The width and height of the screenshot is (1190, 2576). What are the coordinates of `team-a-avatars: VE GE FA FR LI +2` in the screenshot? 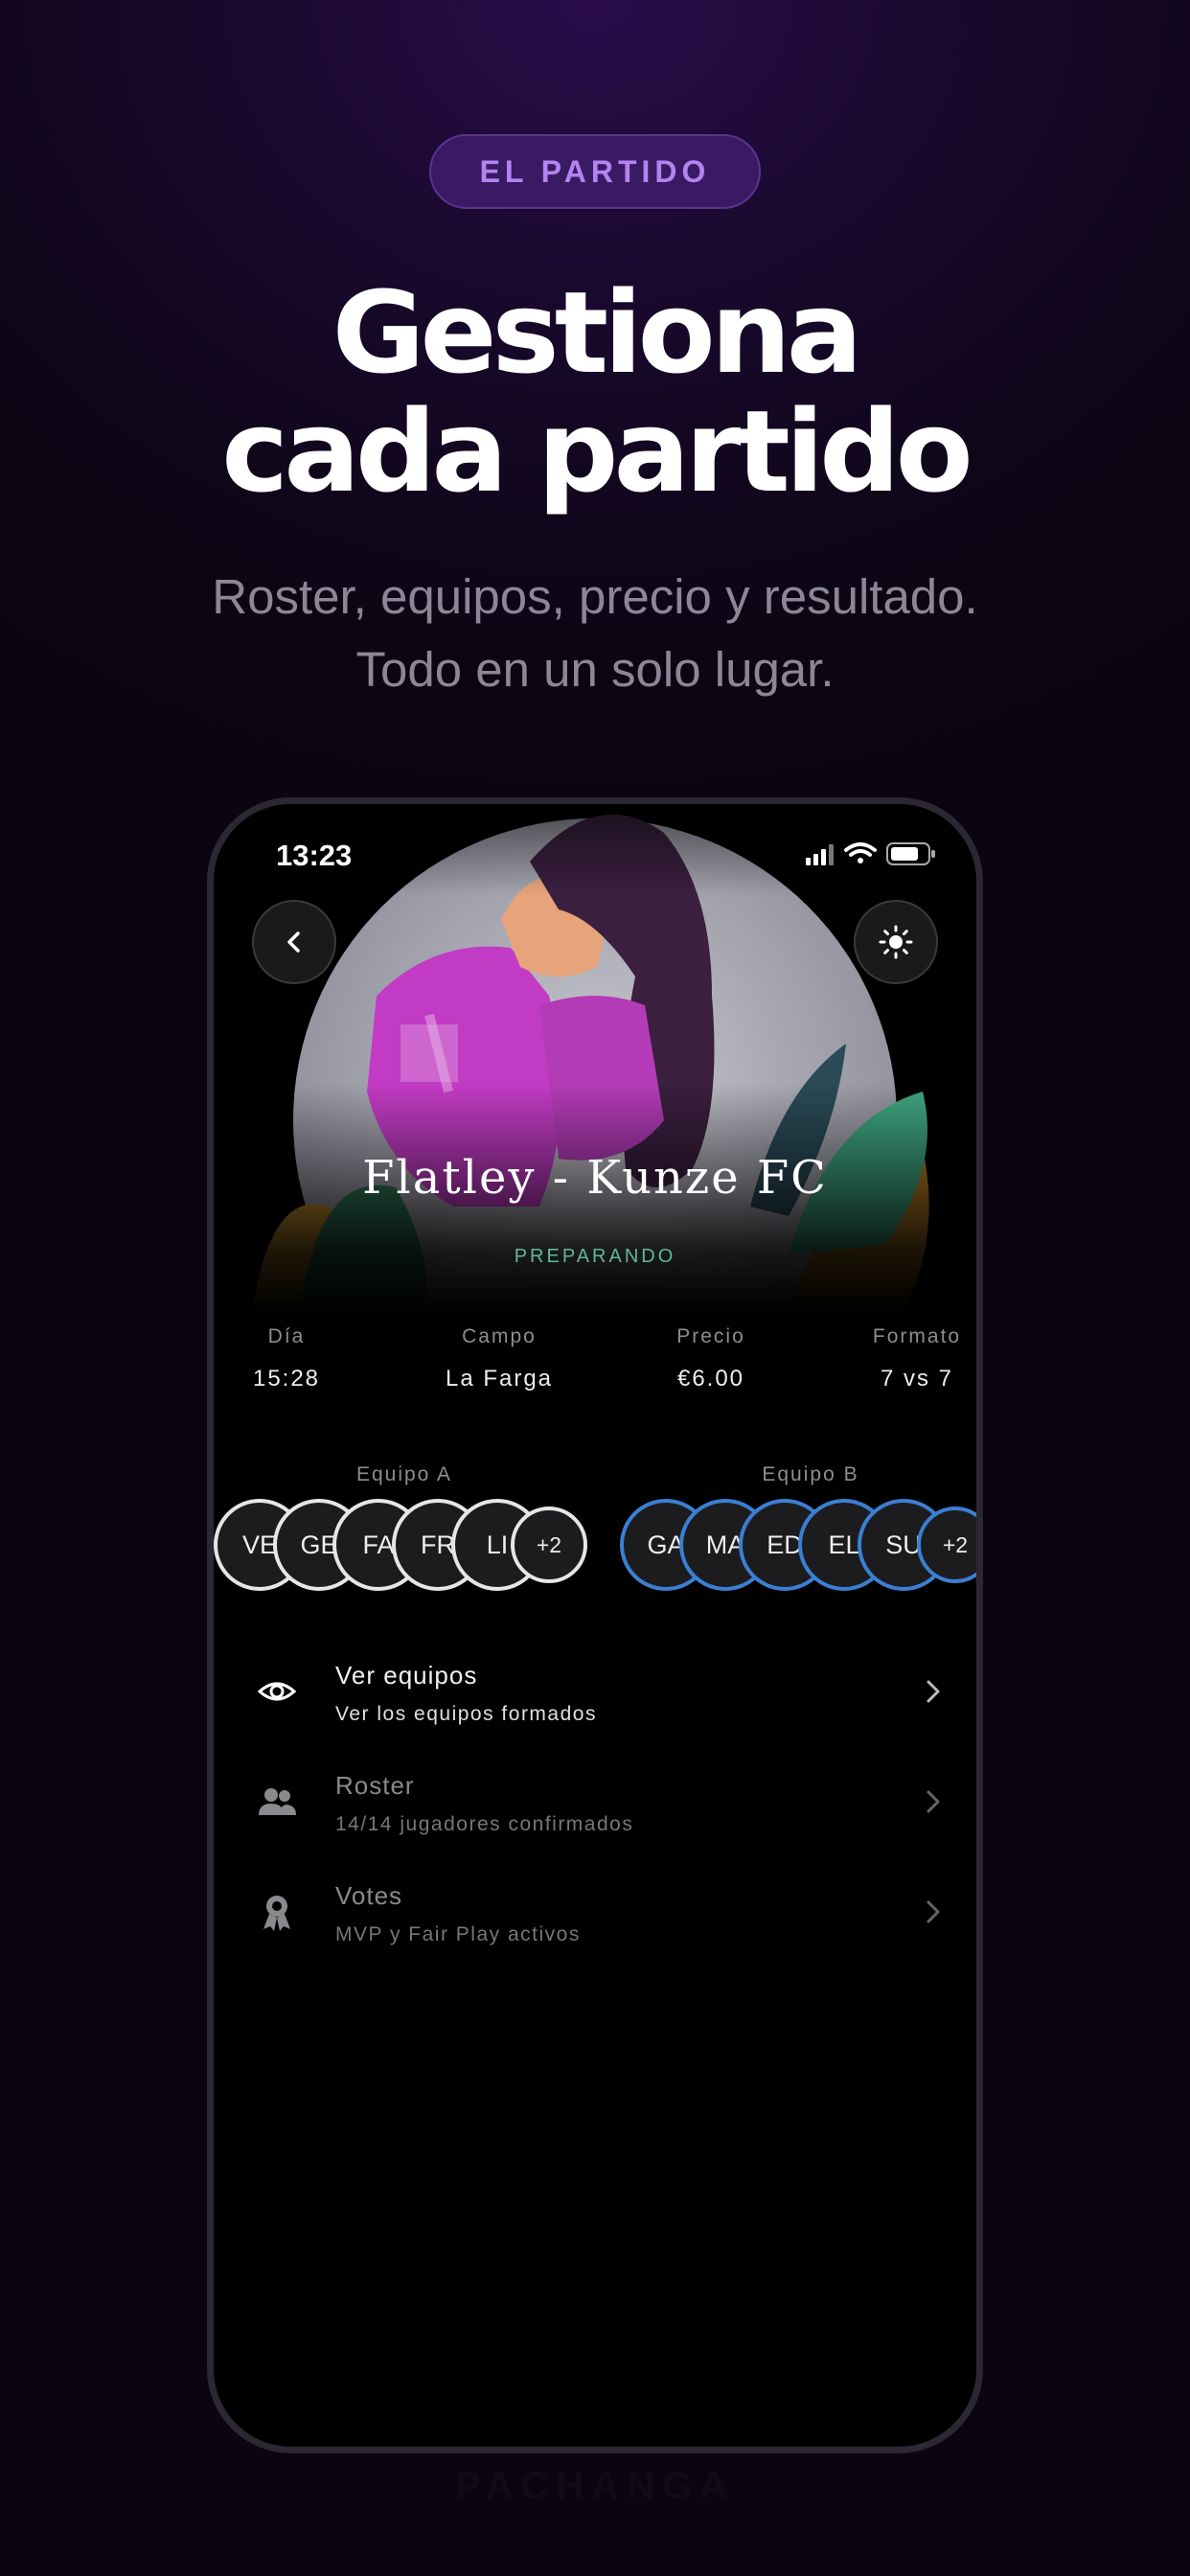 It's located at (405, 1547).